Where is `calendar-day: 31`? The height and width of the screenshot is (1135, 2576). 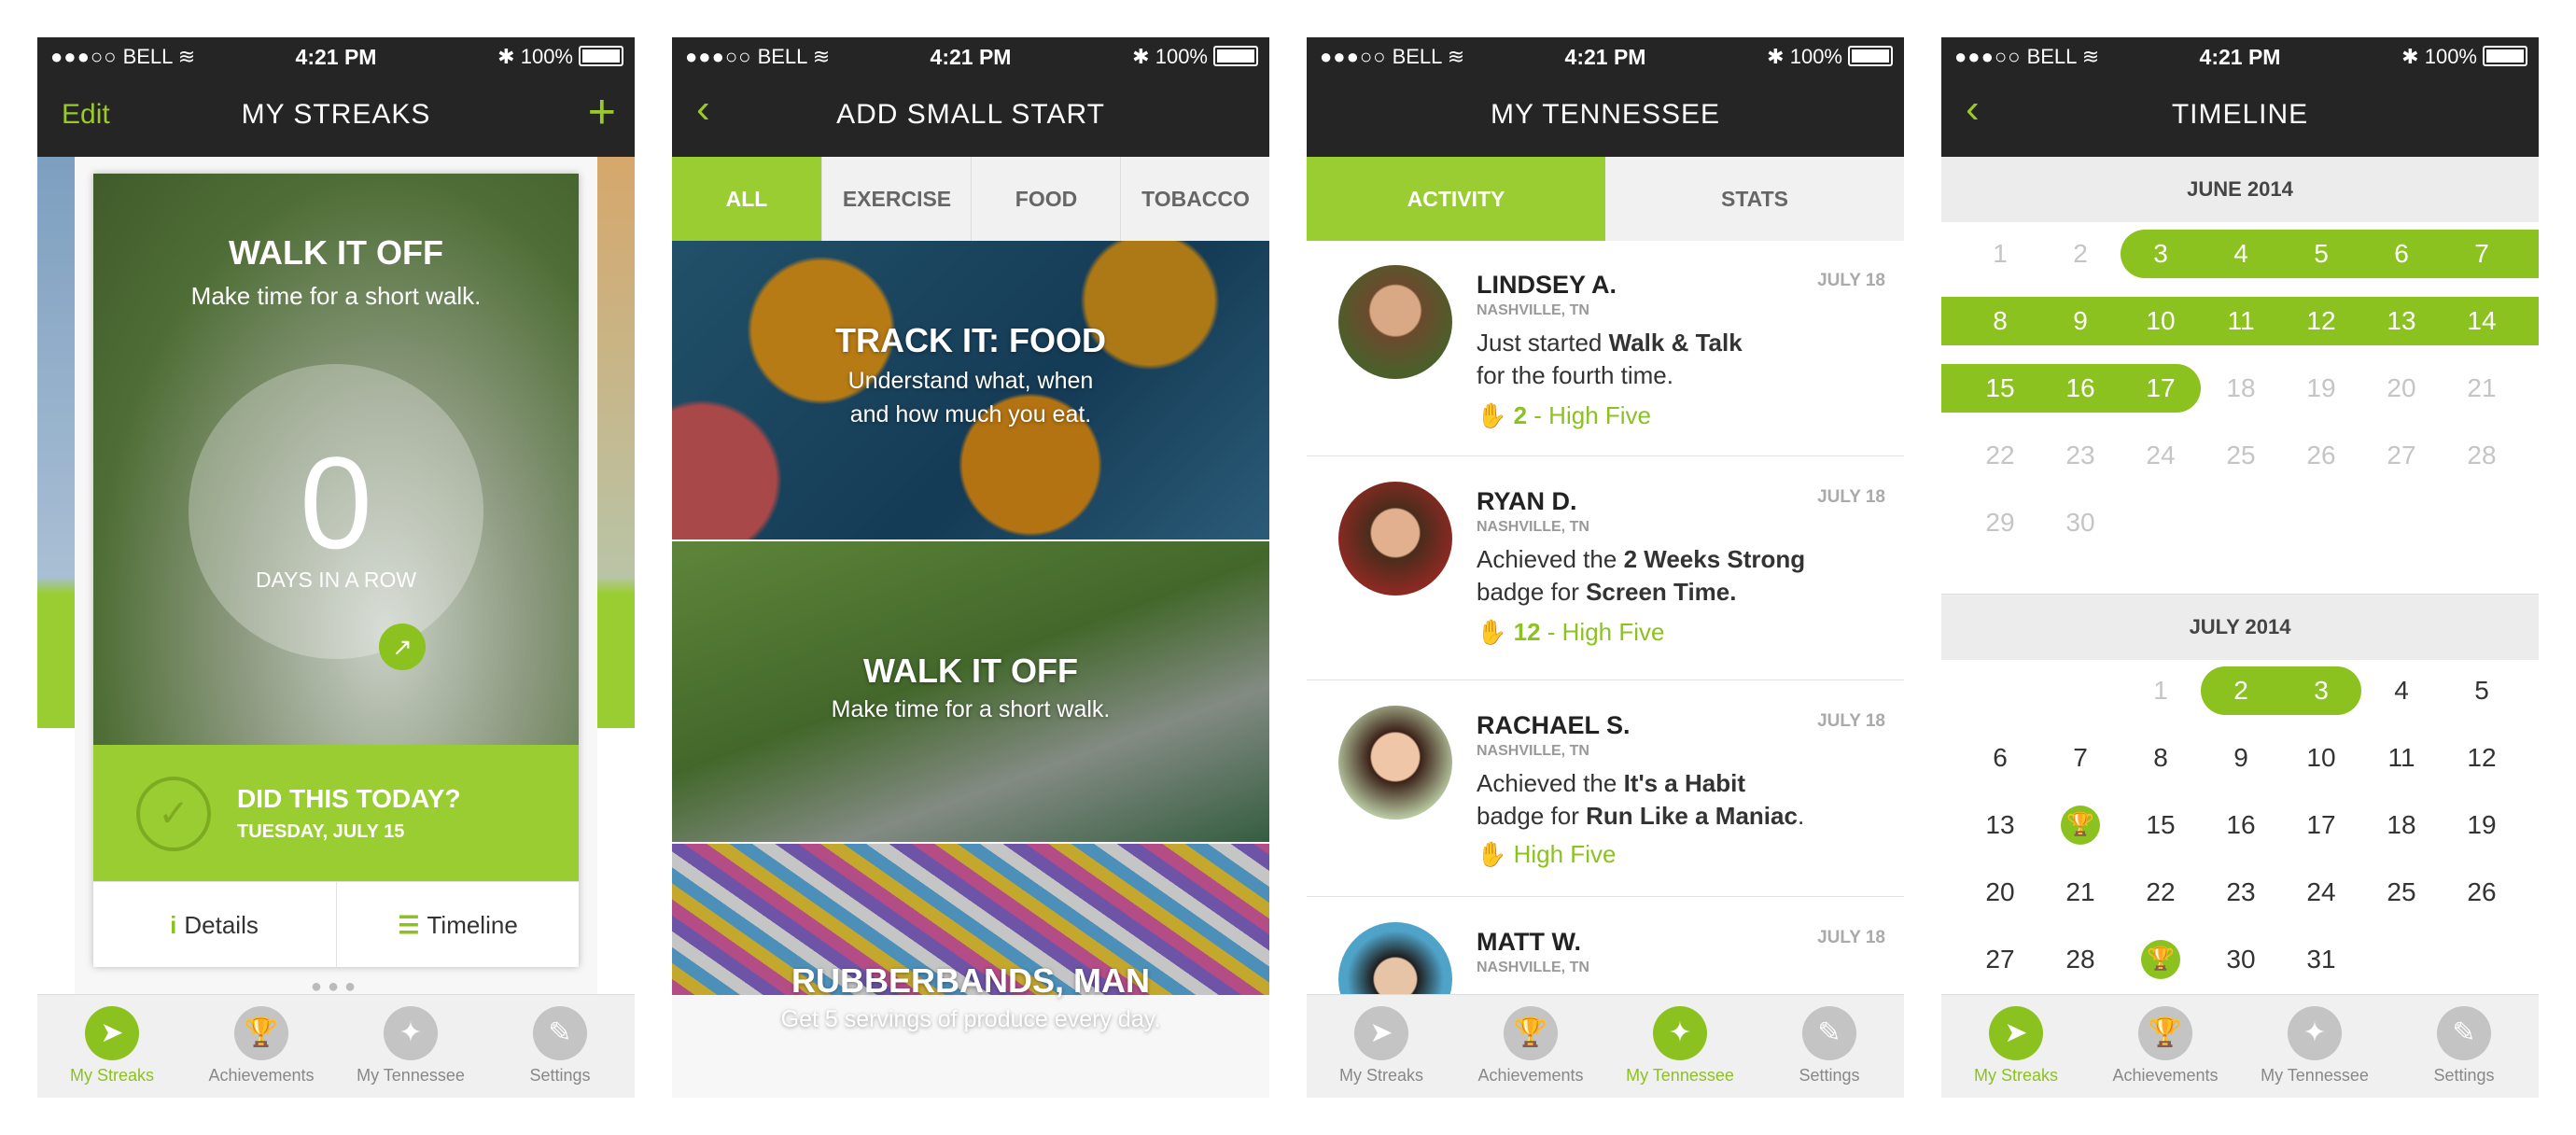
calendar-day: 31 is located at coordinates (2321, 959).